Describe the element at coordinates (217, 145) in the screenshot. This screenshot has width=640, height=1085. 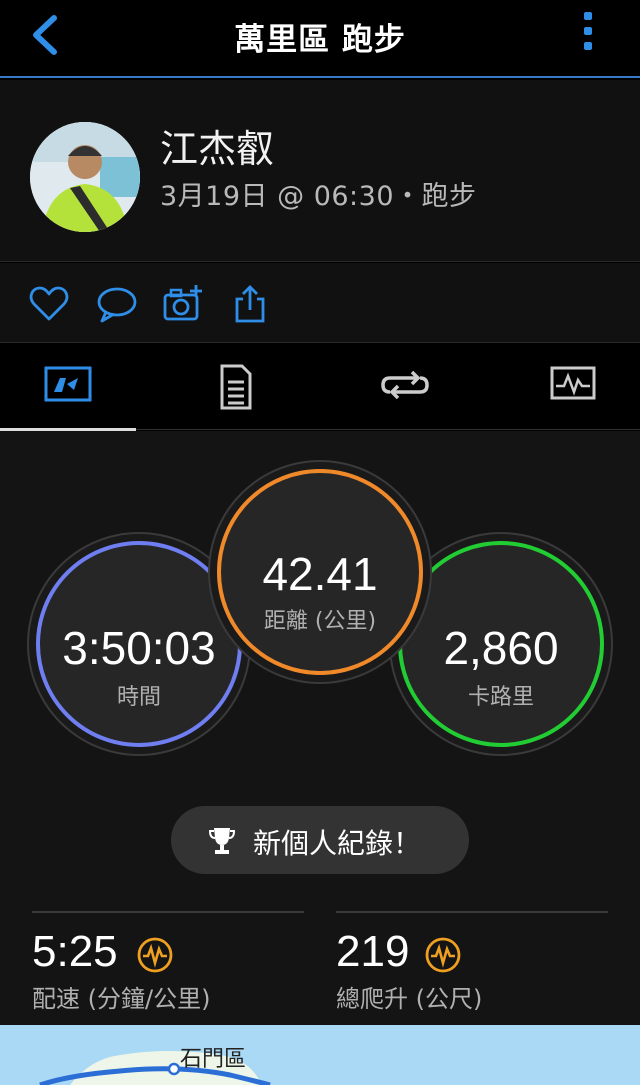
I see `user-name: 江杰叡` at that location.